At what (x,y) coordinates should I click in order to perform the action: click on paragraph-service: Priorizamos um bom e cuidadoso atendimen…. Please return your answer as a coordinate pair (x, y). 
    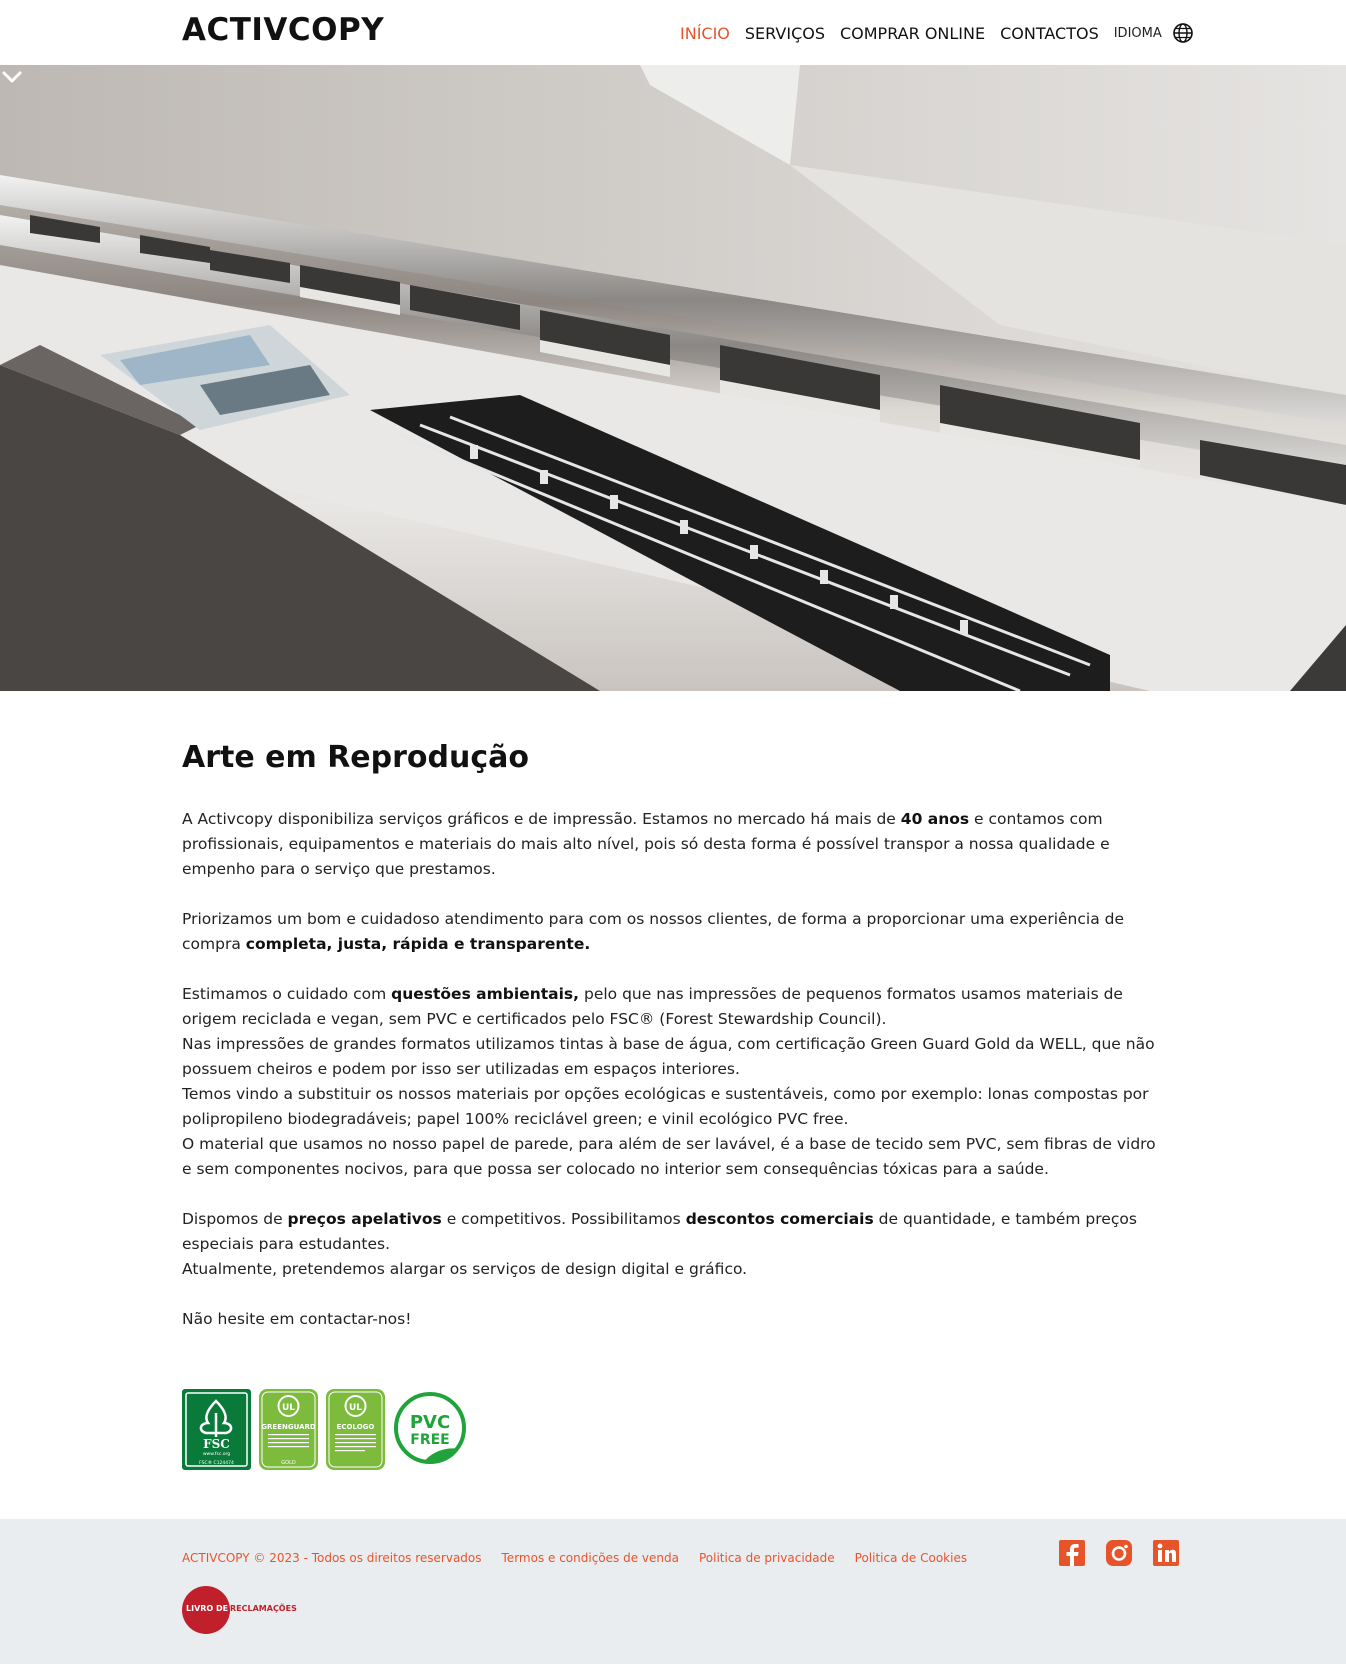
    Looking at the image, I should click on (653, 931).